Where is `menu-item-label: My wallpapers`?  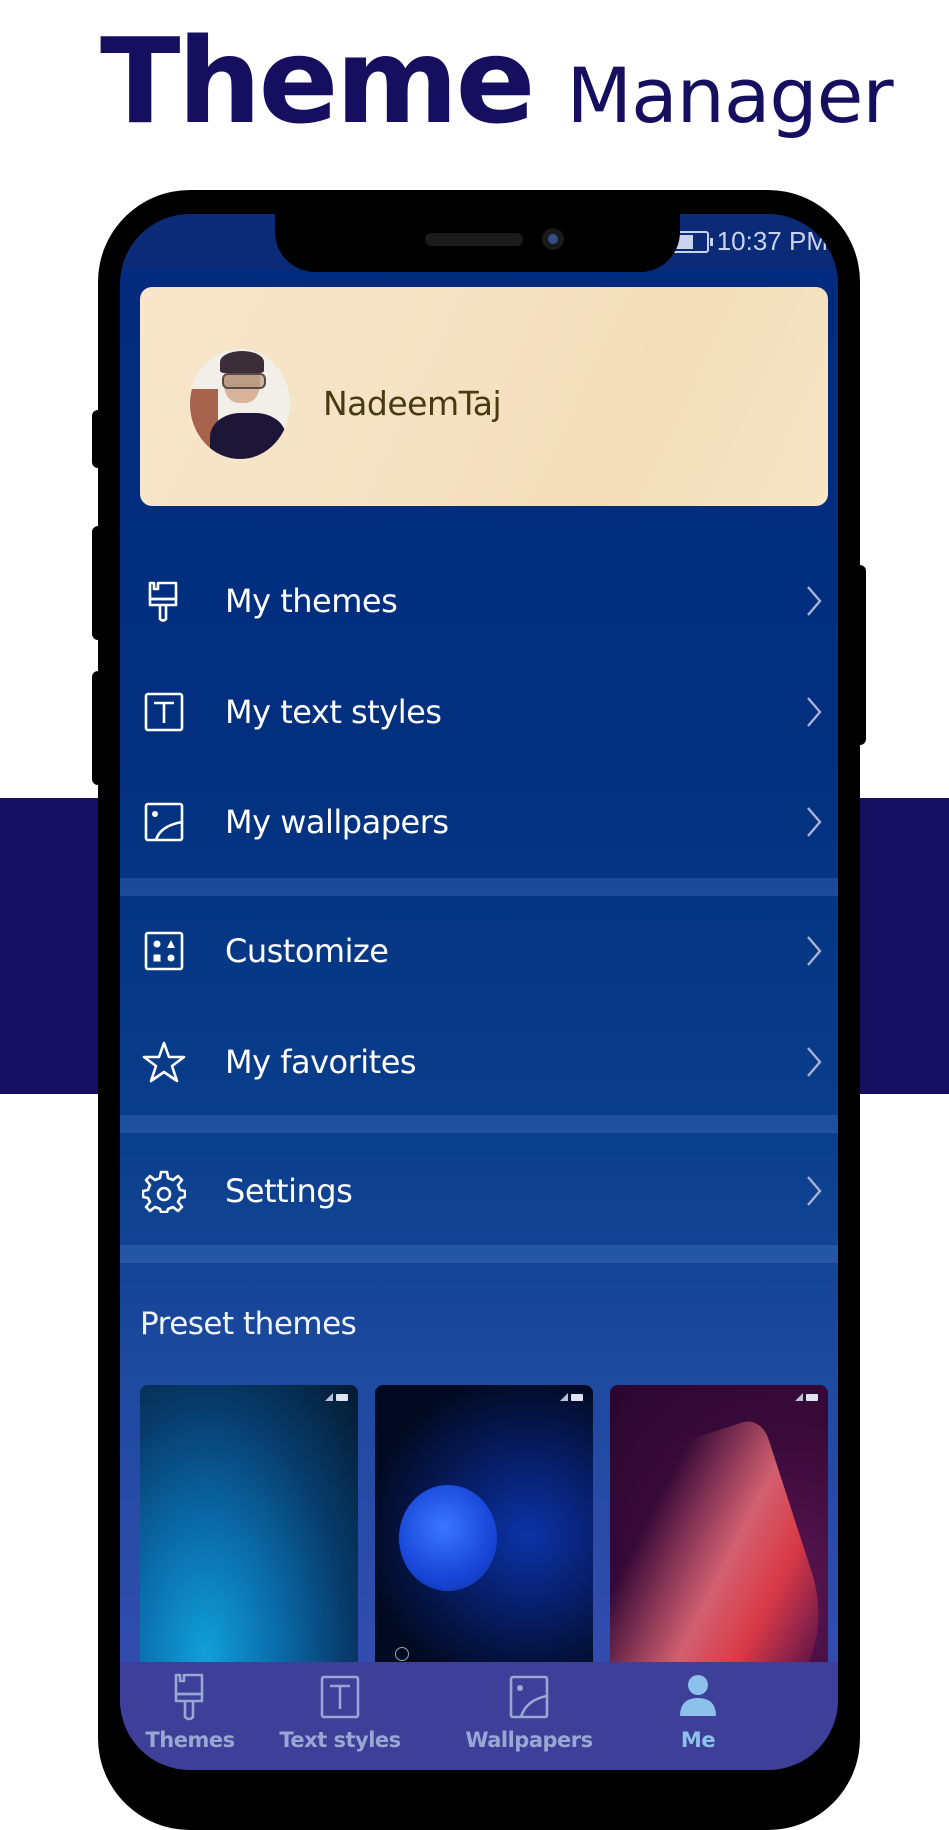 menu-item-label: My wallpapers is located at coordinates (337, 821).